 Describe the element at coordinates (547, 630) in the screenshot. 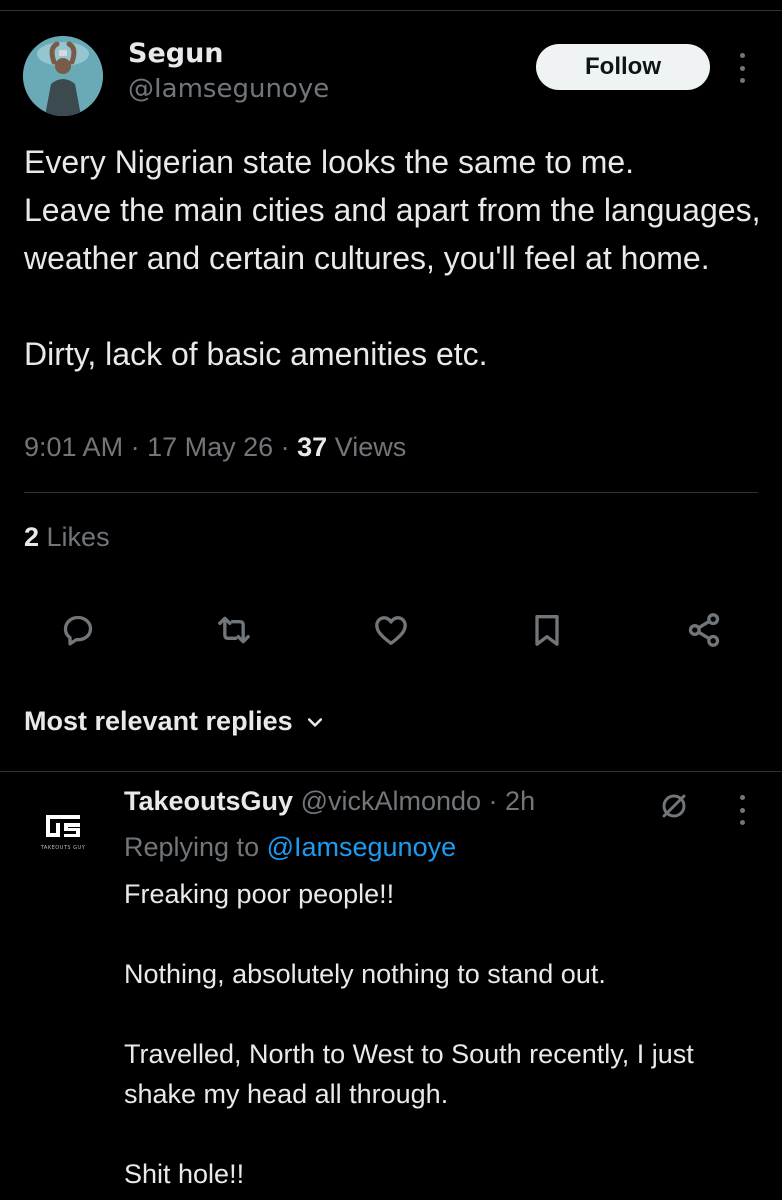

I see `bookmark-icon` at that location.